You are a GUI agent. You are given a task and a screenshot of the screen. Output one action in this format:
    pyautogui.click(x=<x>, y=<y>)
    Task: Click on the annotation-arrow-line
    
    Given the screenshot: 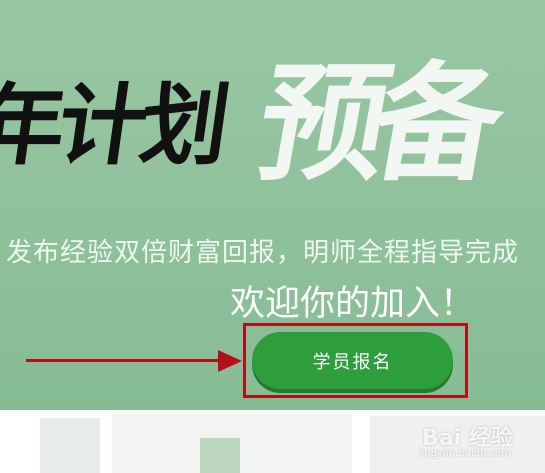 What is the action you would take?
    pyautogui.click(x=126, y=360)
    